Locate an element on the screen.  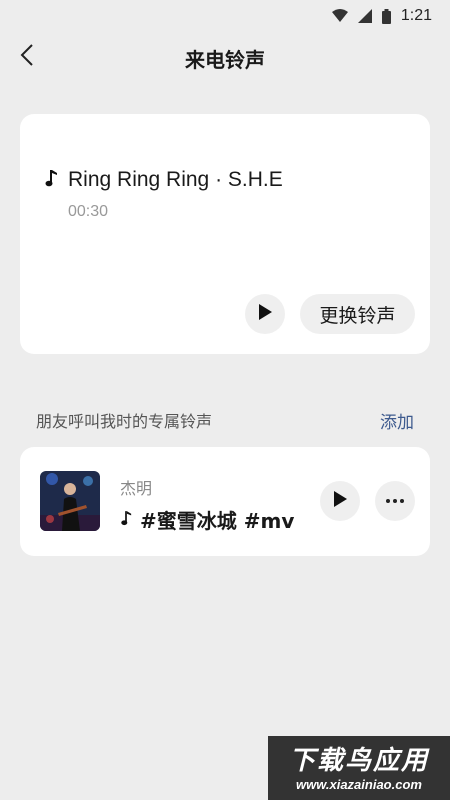
more-options-button is located at coordinates (395, 501).